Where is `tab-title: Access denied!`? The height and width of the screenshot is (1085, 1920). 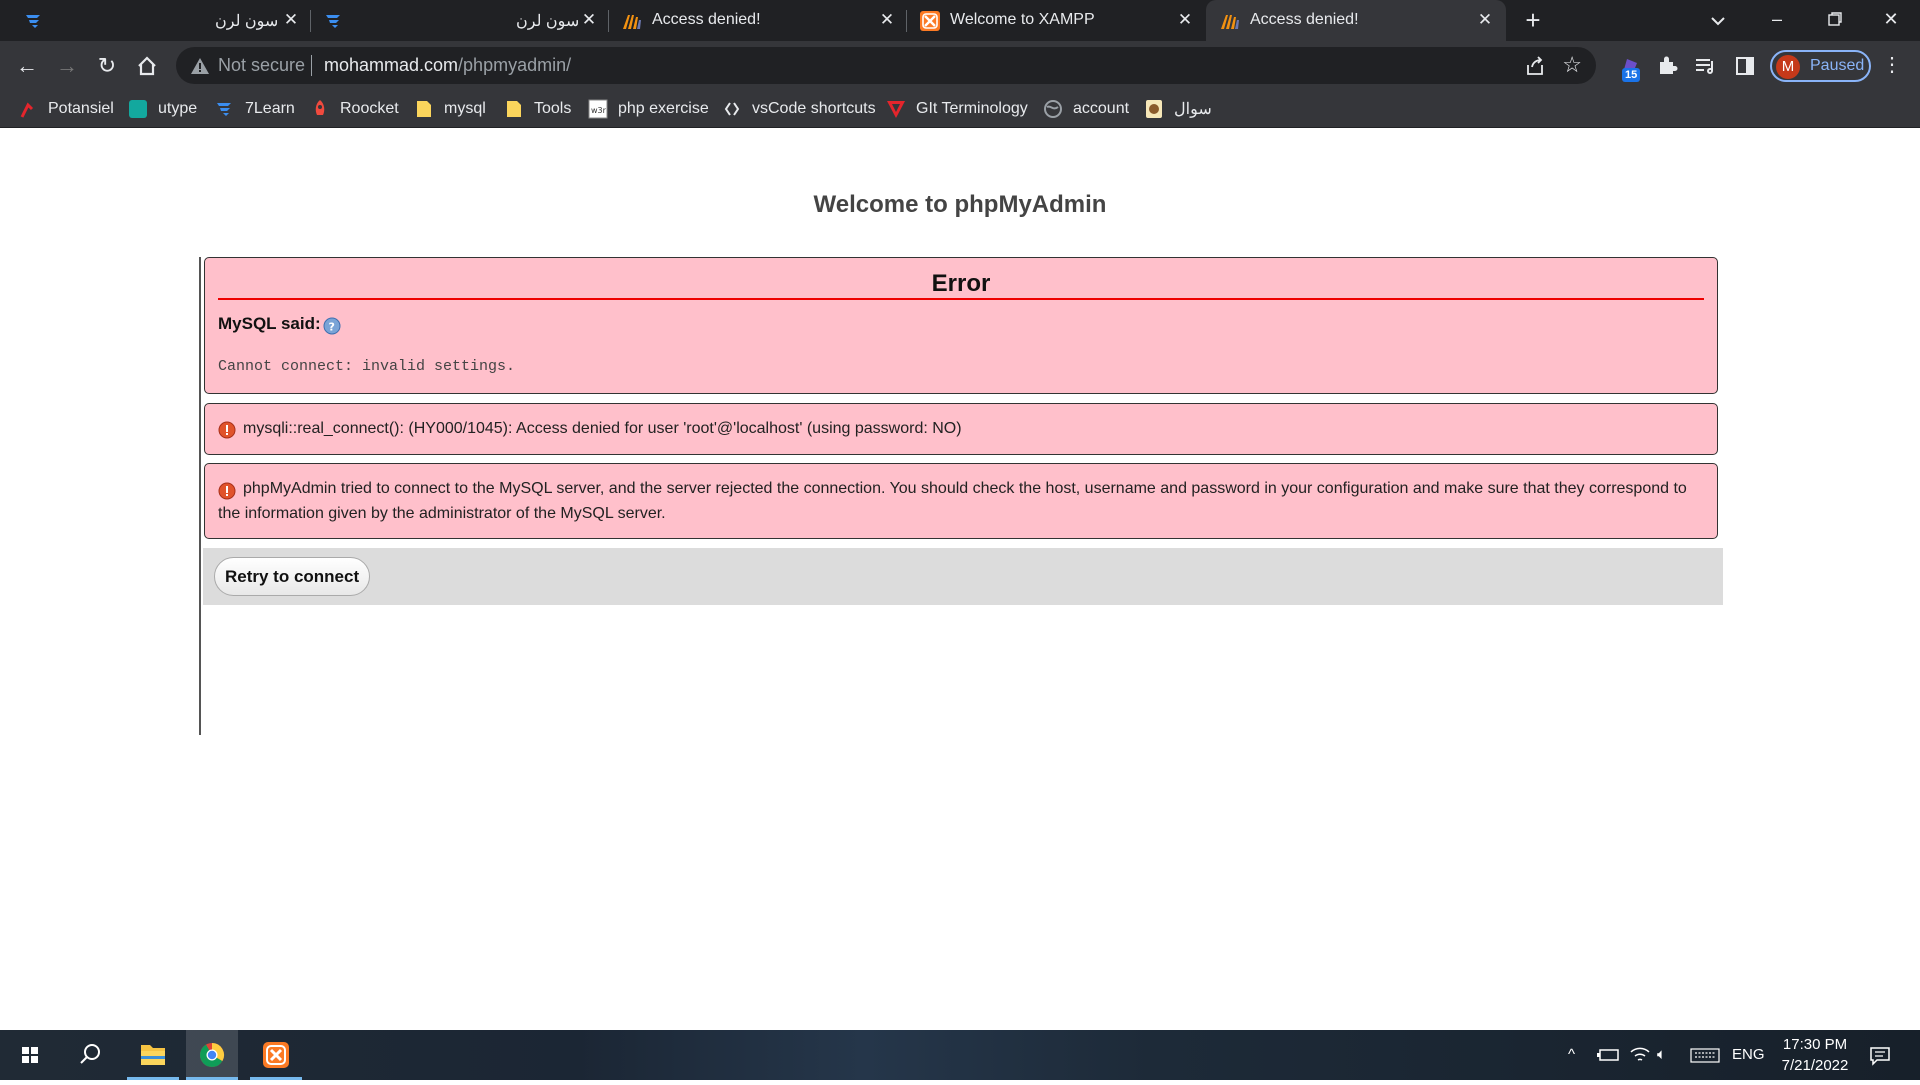 tab-title: Access denied! is located at coordinates (1304, 19).